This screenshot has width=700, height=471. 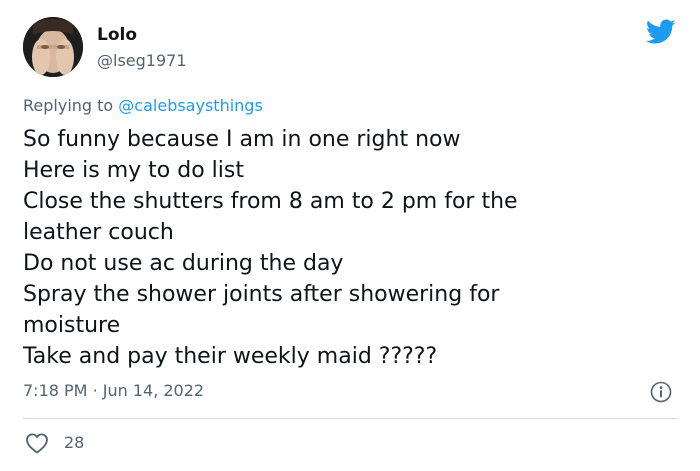 I want to click on tweet-timestamp: 7:18 PM · Jun 14, 2022, so click(x=113, y=391).